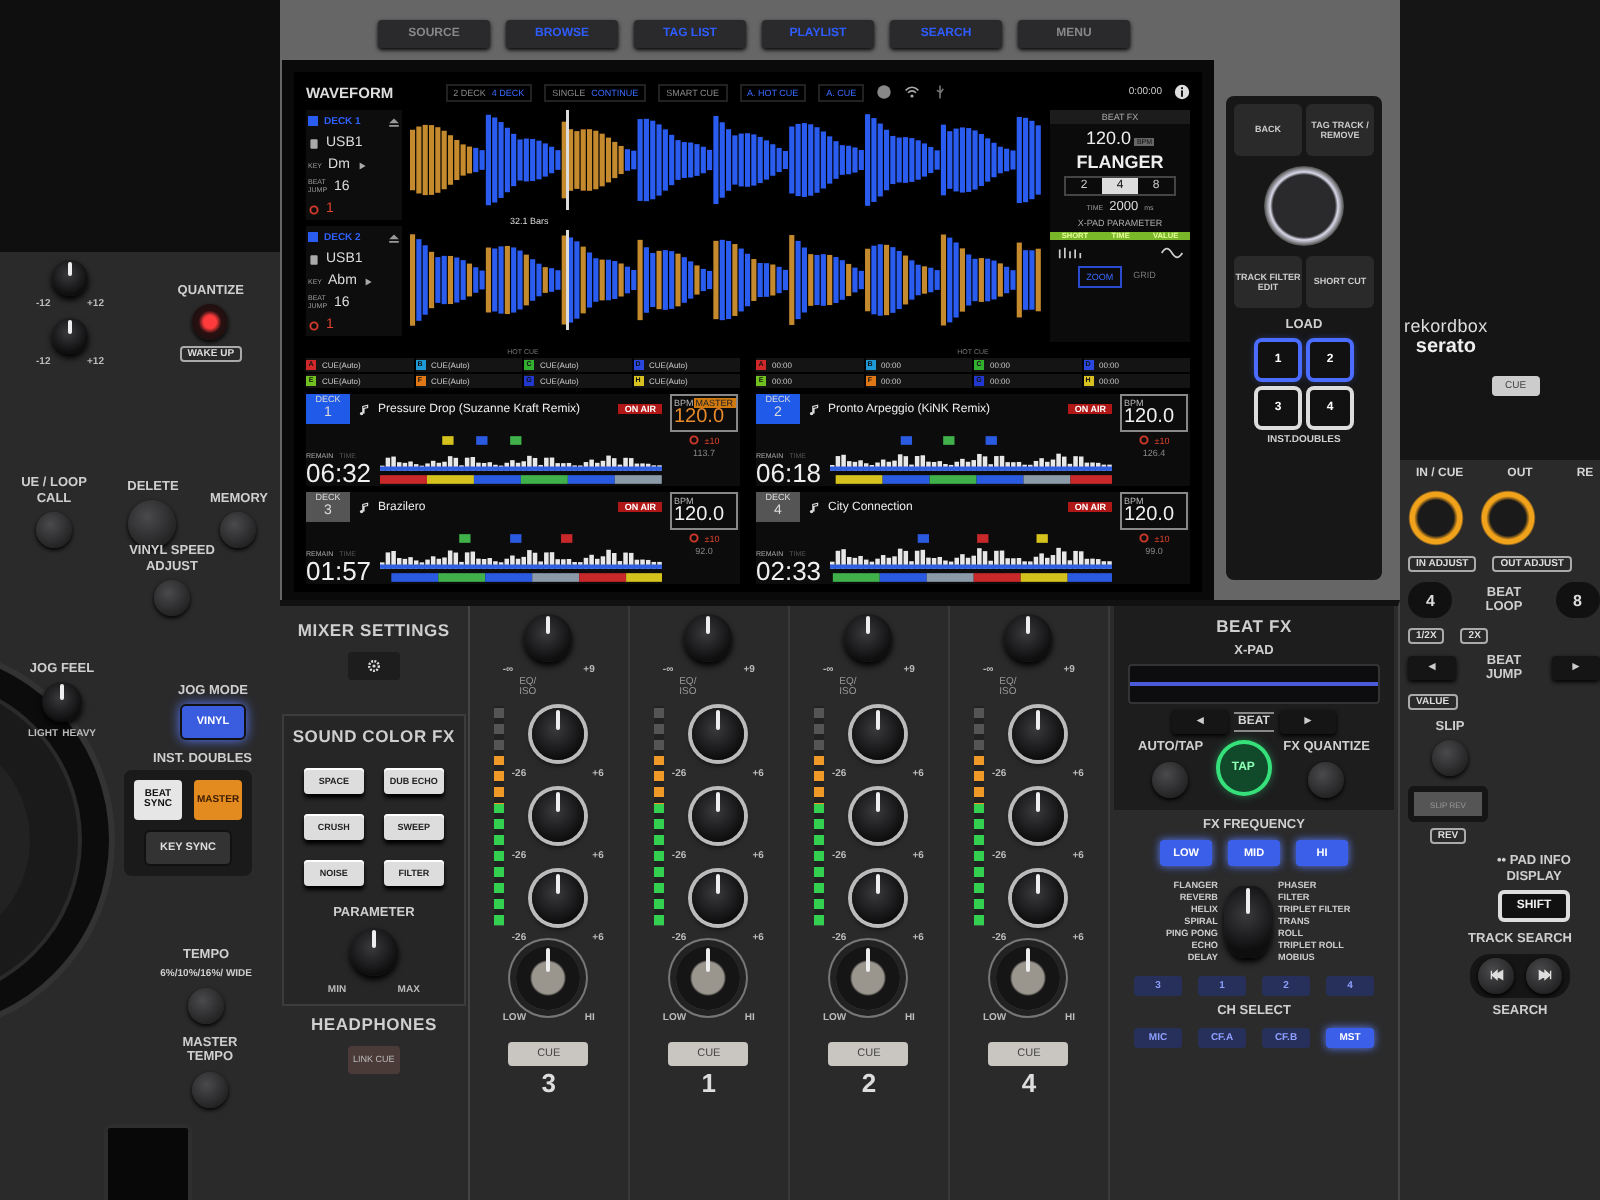 The width and height of the screenshot is (1600, 1200). I want to click on loop-in-button, so click(1436, 518).